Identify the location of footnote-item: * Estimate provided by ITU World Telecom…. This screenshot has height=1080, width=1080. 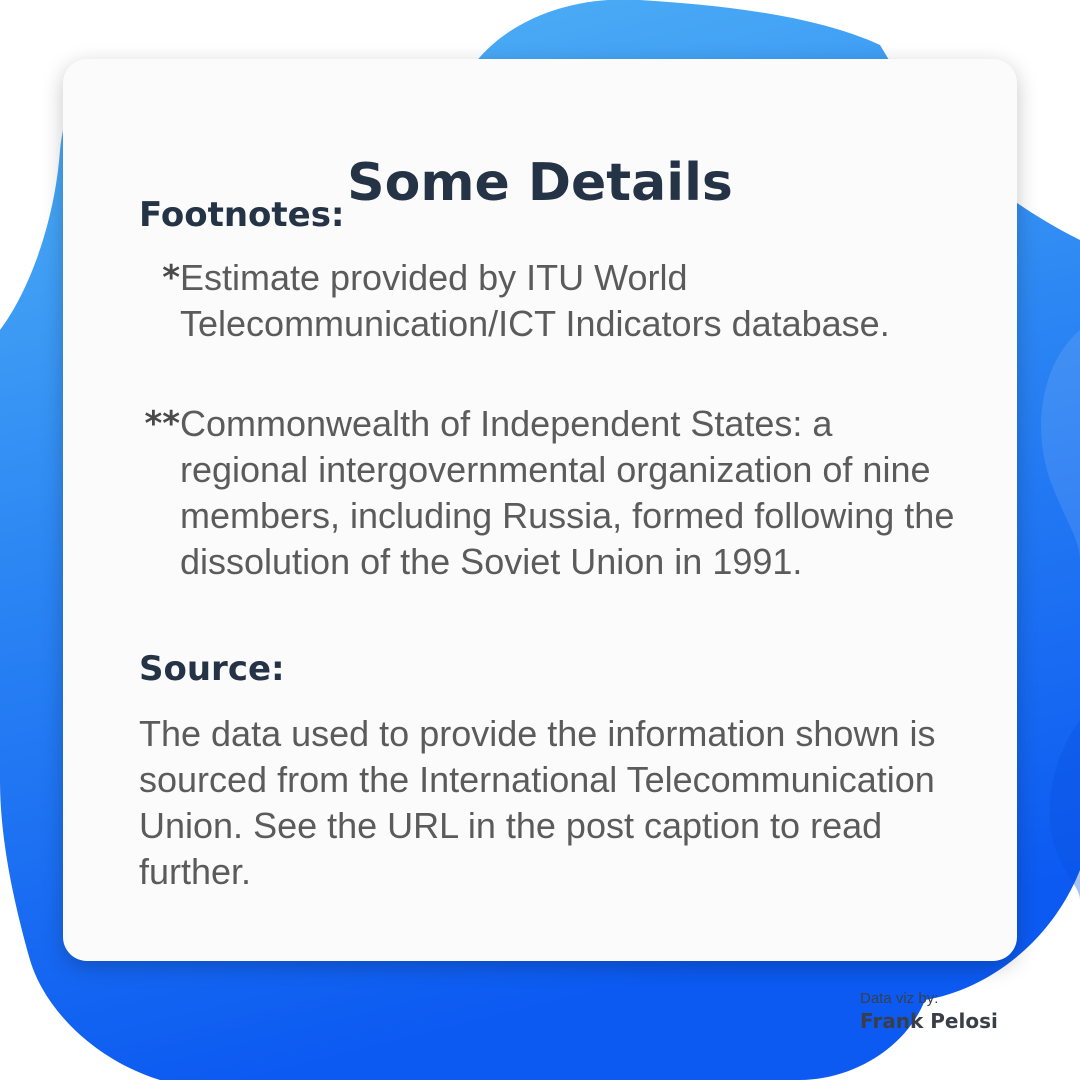
(561, 301).